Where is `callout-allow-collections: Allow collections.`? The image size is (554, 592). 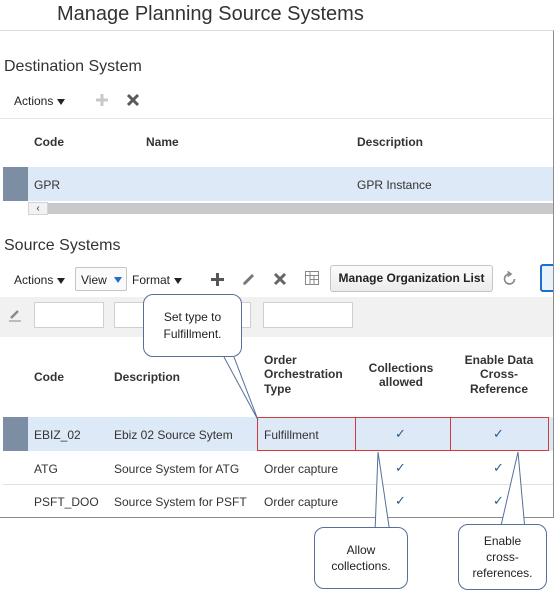
callout-allow-collections: Allow collections. is located at coordinates (361, 558).